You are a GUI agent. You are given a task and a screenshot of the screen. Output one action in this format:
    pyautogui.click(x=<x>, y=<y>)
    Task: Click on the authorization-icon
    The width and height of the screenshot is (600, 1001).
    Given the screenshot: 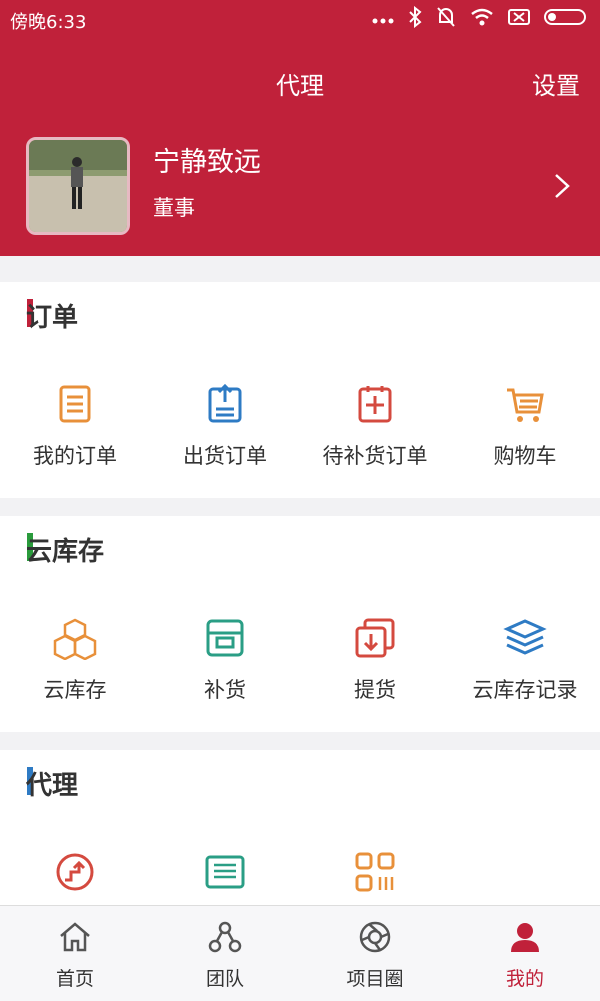 What is the action you would take?
    pyautogui.click(x=225, y=874)
    